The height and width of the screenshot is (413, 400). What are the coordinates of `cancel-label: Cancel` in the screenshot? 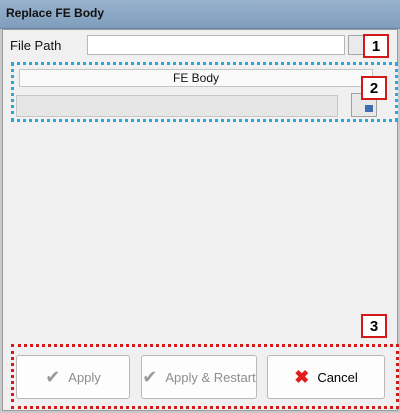 It's located at (337, 377).